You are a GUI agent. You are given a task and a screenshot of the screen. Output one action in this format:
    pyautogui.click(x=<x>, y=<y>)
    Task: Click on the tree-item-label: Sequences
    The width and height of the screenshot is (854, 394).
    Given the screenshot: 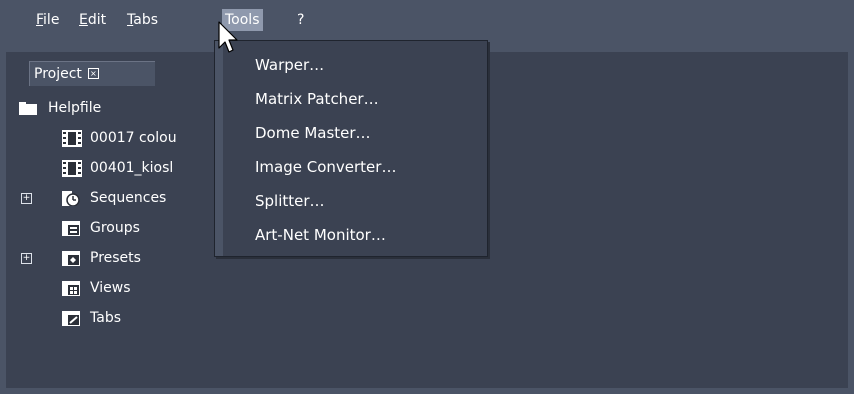 What is the action you would take?
    pyautogui.click(x=128, y=198)
    